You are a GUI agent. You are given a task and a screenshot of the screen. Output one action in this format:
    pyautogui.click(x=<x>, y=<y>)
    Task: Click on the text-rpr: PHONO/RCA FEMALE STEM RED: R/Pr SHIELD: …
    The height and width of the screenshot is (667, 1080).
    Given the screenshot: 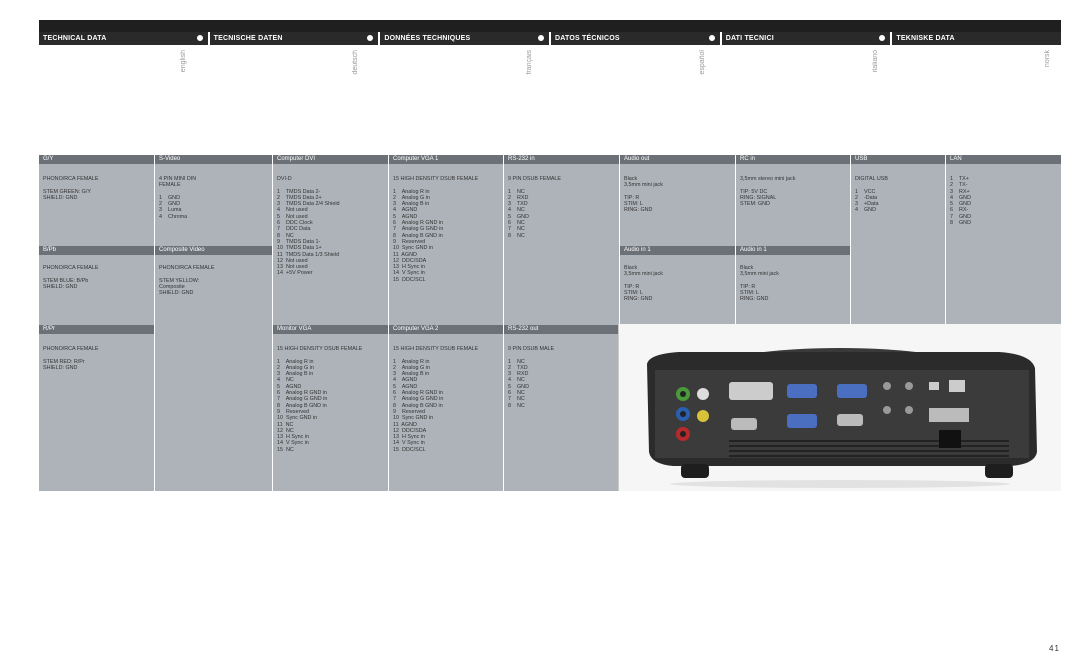 What is the action you would take?
    pyautogui.click(x=71, y=358)
    